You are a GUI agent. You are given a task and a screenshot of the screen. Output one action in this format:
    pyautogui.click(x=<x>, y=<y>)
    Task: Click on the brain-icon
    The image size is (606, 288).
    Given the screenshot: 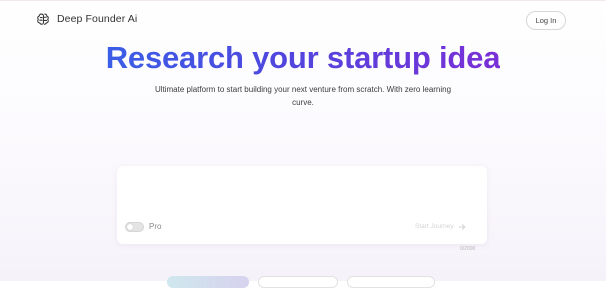 What is the action you would take?
    pyautogui.click(x=43, y=19)
    